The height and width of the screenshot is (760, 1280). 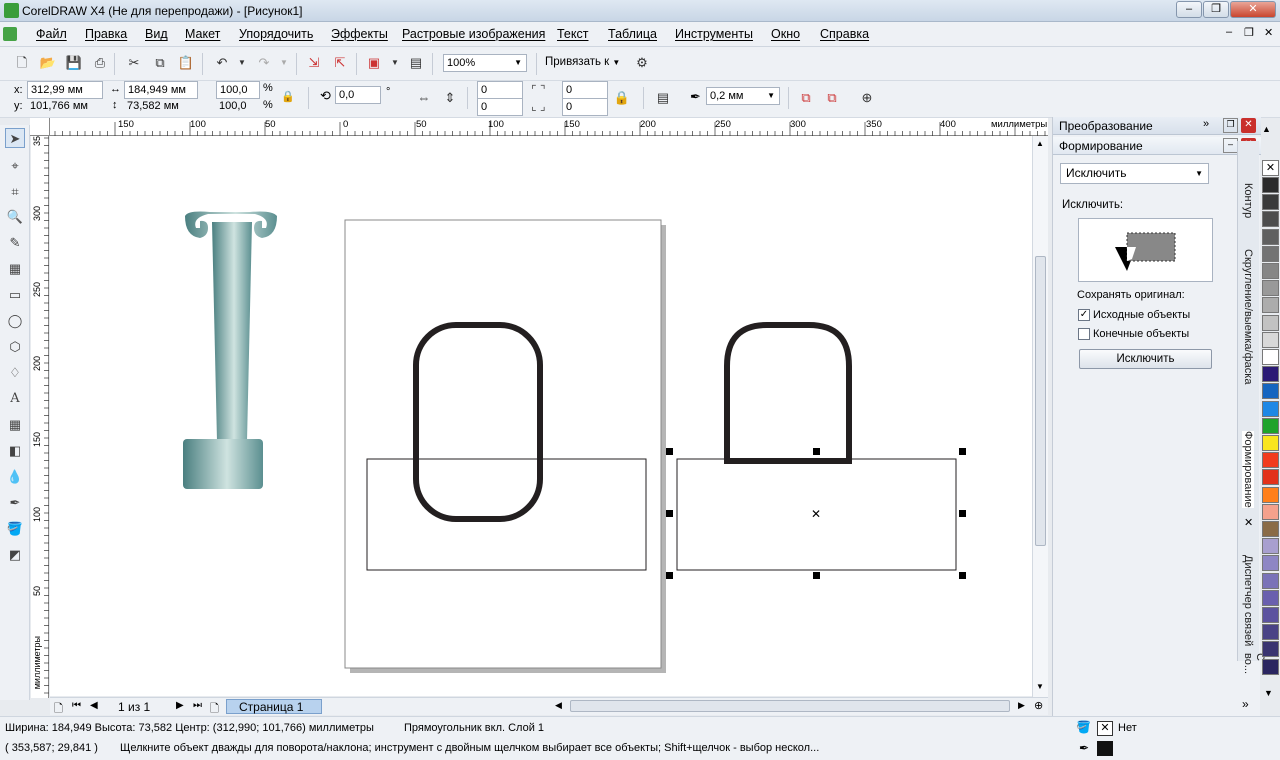 What do you see at coordinates (669, 451) in the screenshot?
I see `handle-top-left` at bounding box center [669, 451].